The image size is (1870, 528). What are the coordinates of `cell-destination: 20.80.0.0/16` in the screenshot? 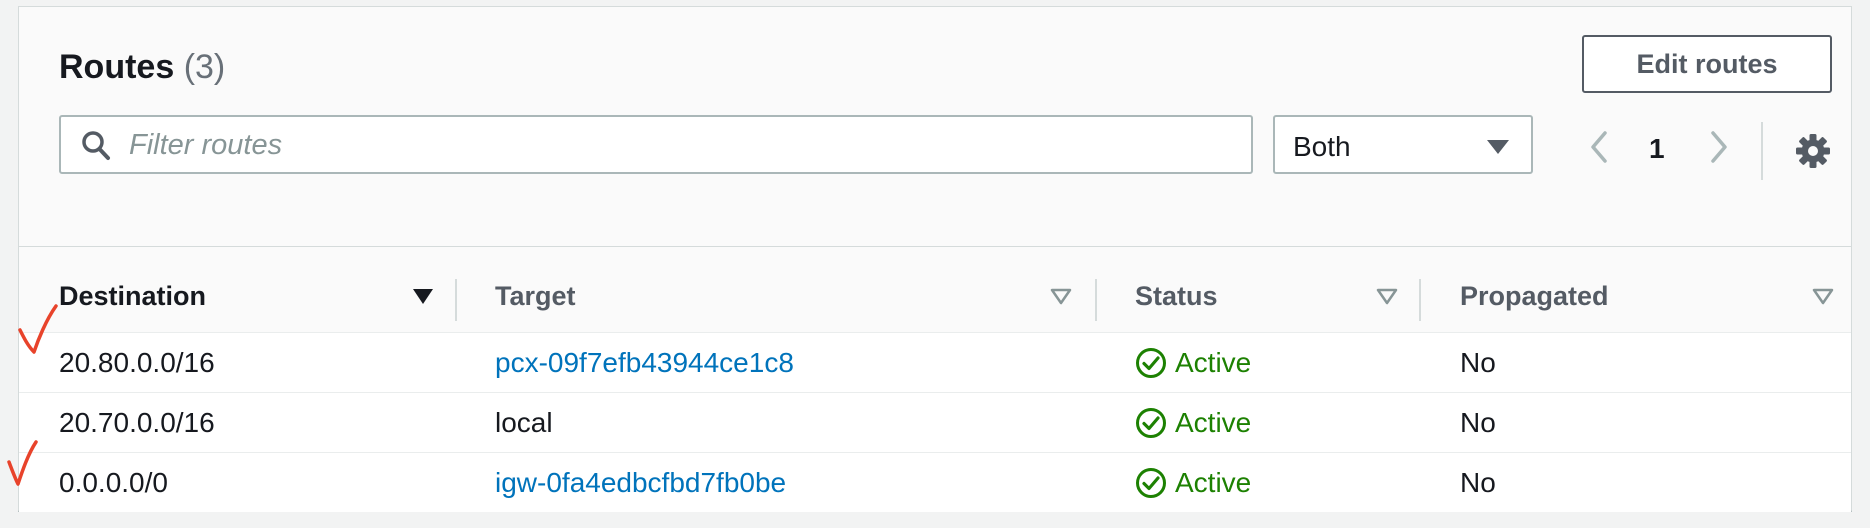 It's located at (137, 362).